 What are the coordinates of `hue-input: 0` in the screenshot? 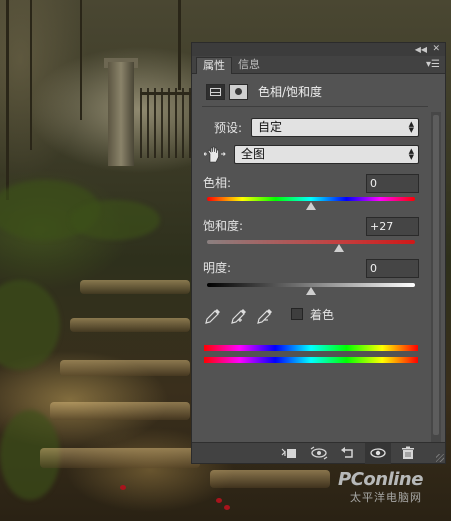 It's located at (392, 183).